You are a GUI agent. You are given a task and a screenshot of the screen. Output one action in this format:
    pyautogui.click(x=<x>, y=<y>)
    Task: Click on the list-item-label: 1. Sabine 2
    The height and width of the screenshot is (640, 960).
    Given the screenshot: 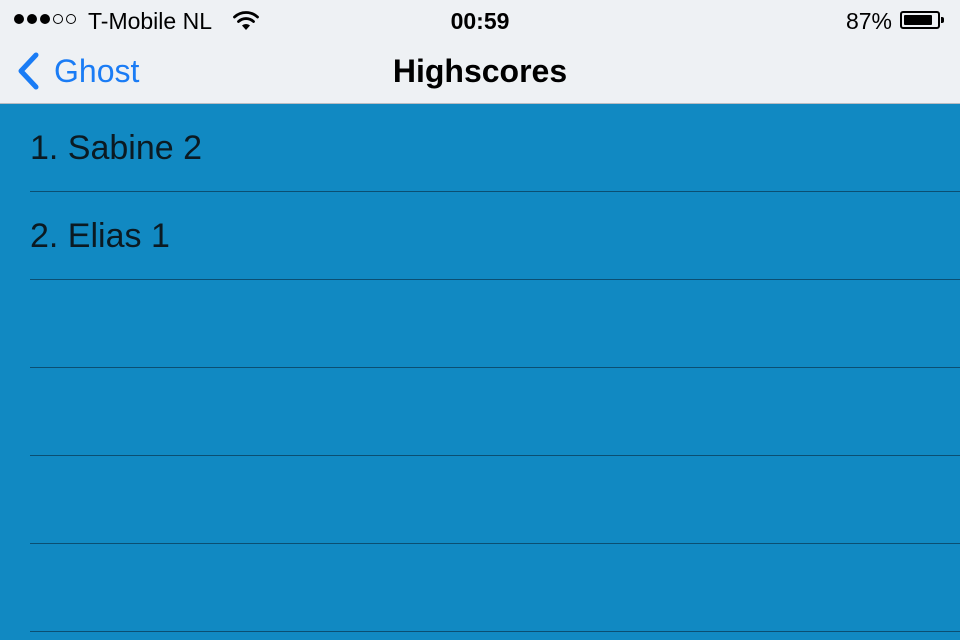 What is the action you would take?
    pyautogui.click(x=116, y=148)
    